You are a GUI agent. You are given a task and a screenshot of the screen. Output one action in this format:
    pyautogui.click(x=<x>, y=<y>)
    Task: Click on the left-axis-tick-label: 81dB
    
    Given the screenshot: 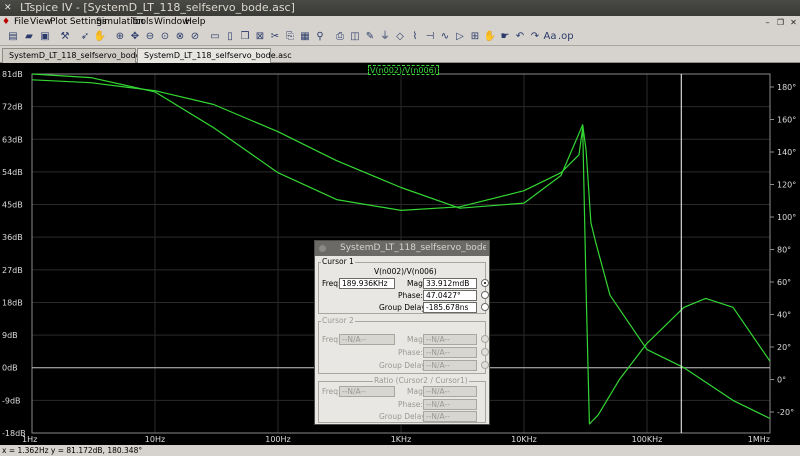 What is the action you would take?
    pyautogui.click(x=12, y=74)
    